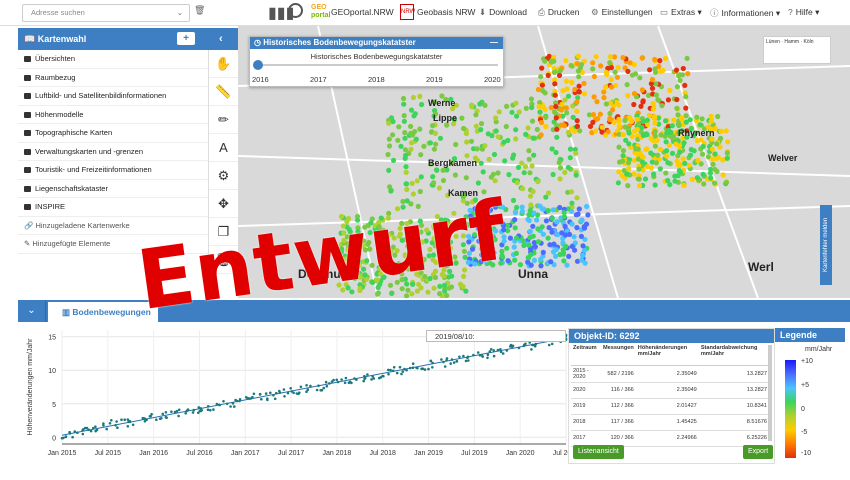 The width and height of the screenshot is (850, 480). Describe the element at coordinates (797, 50) in the screenshot. I see `overview-map: Lünen · Hamm · Köln` at that location.